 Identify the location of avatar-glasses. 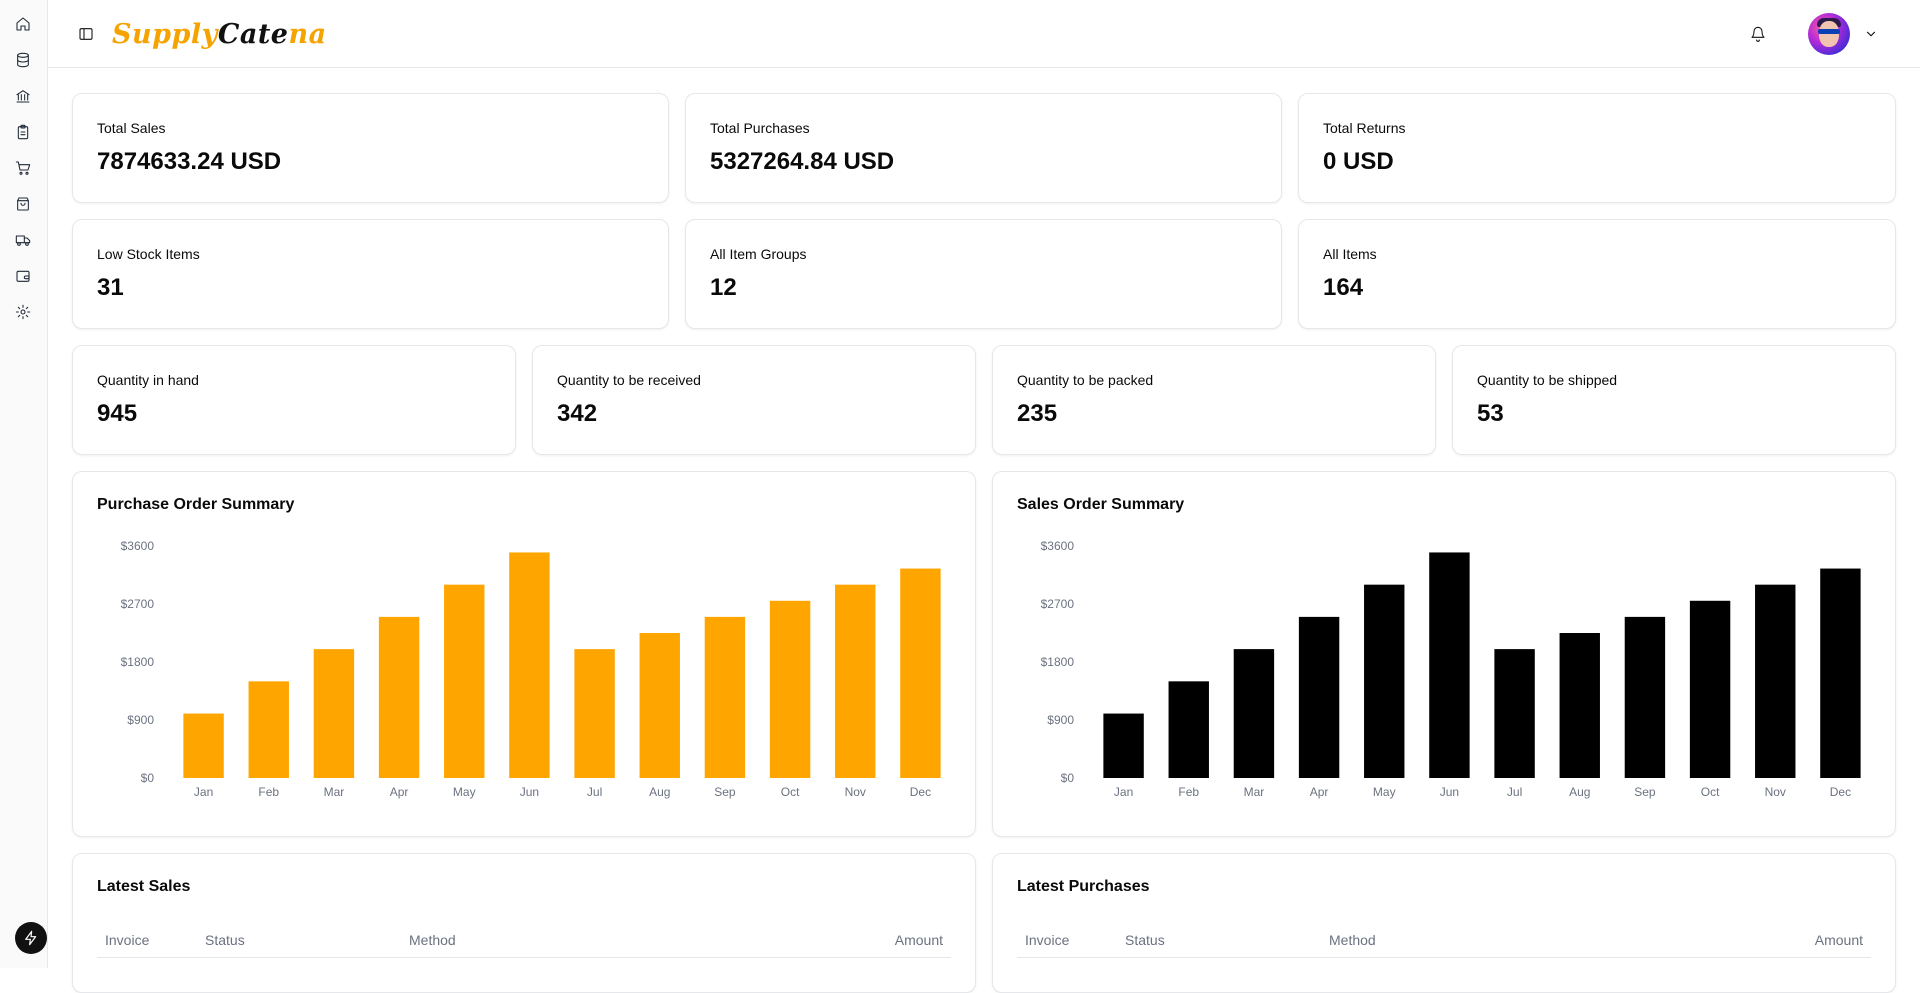
(1829, 31).